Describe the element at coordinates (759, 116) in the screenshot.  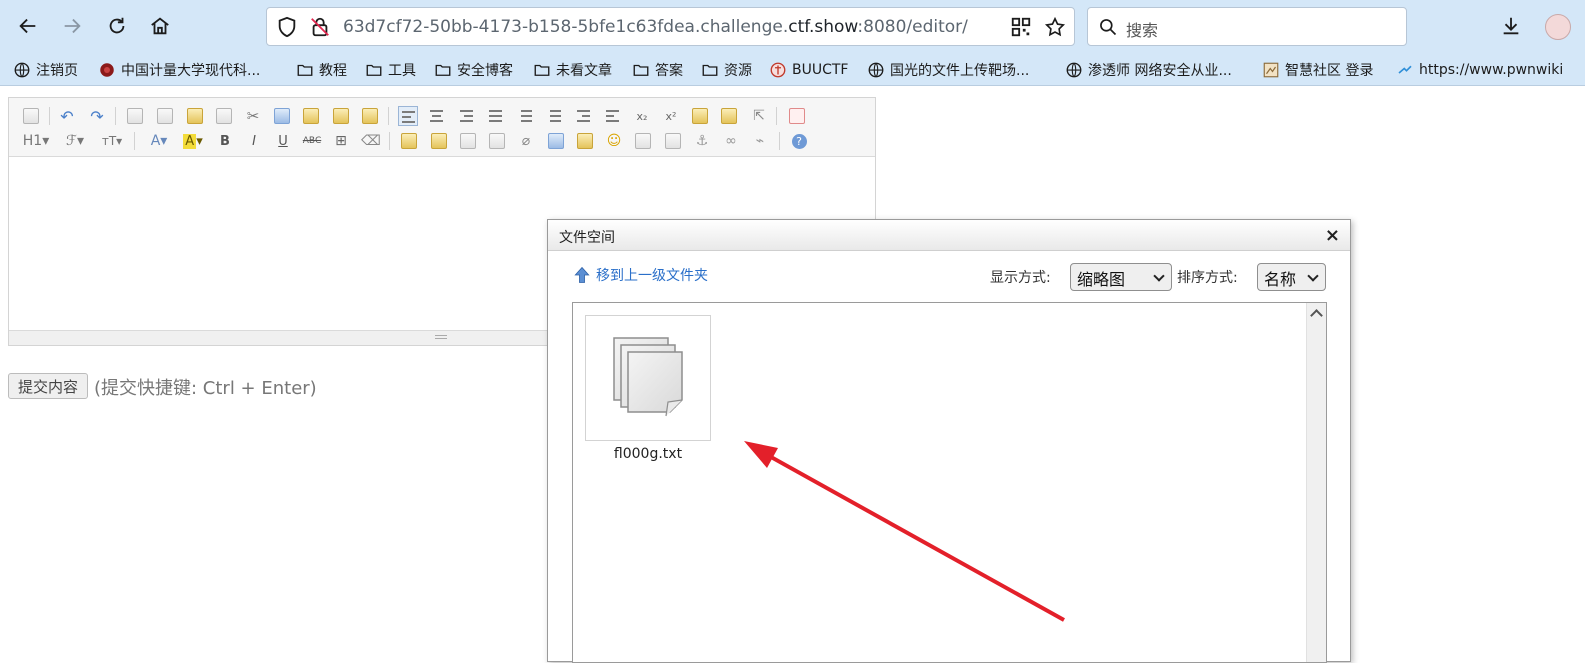
I see `select-all-icon: ⇱` at that location.